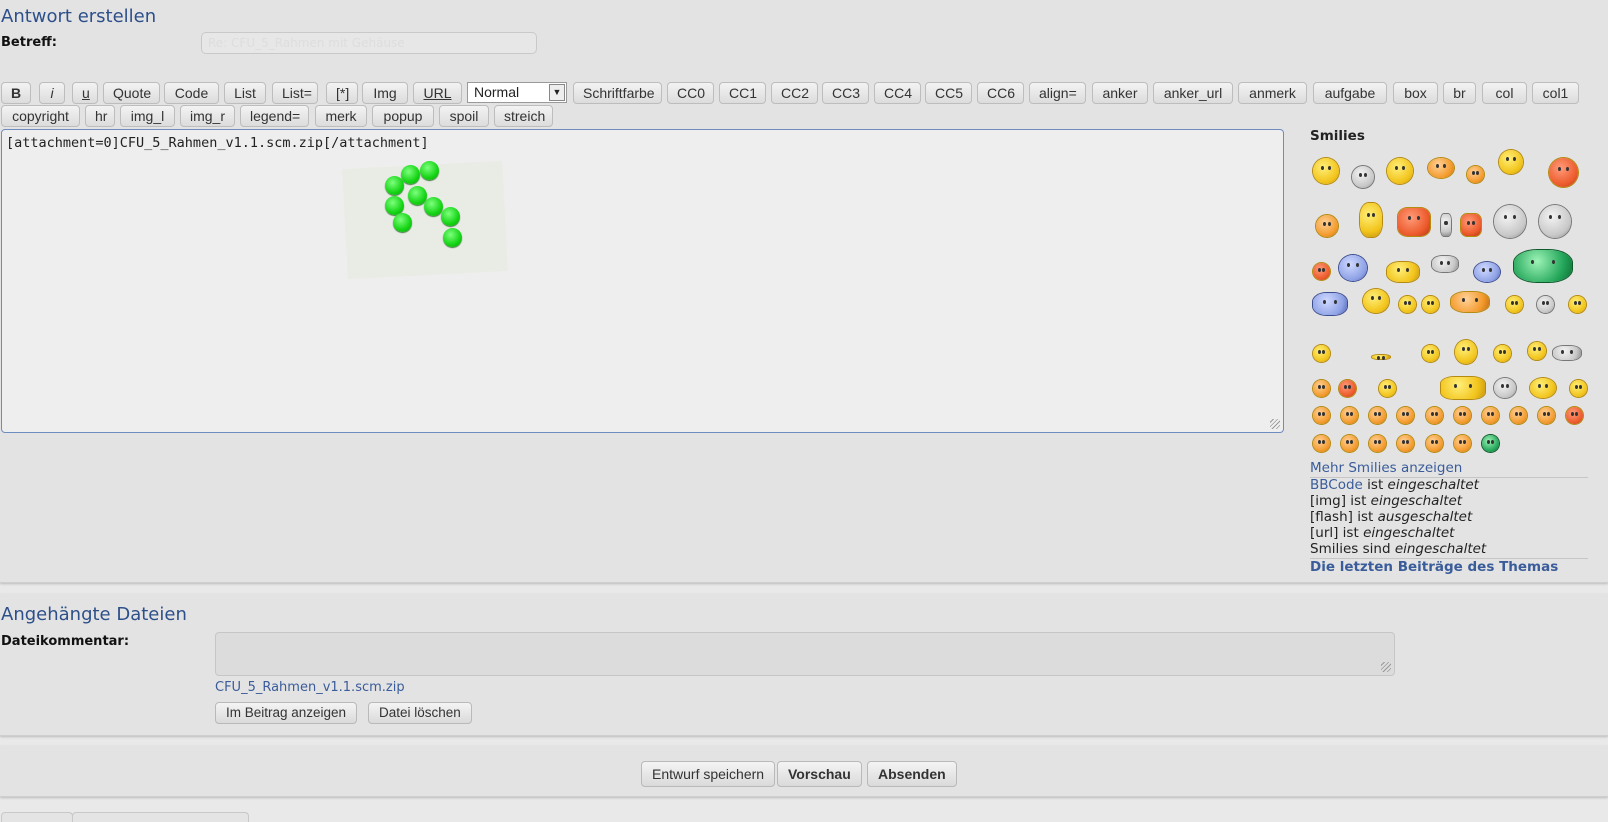 The height and width of the screenshot is (822, 1608). I want to click on juggle-icon, so click(1505, 388).